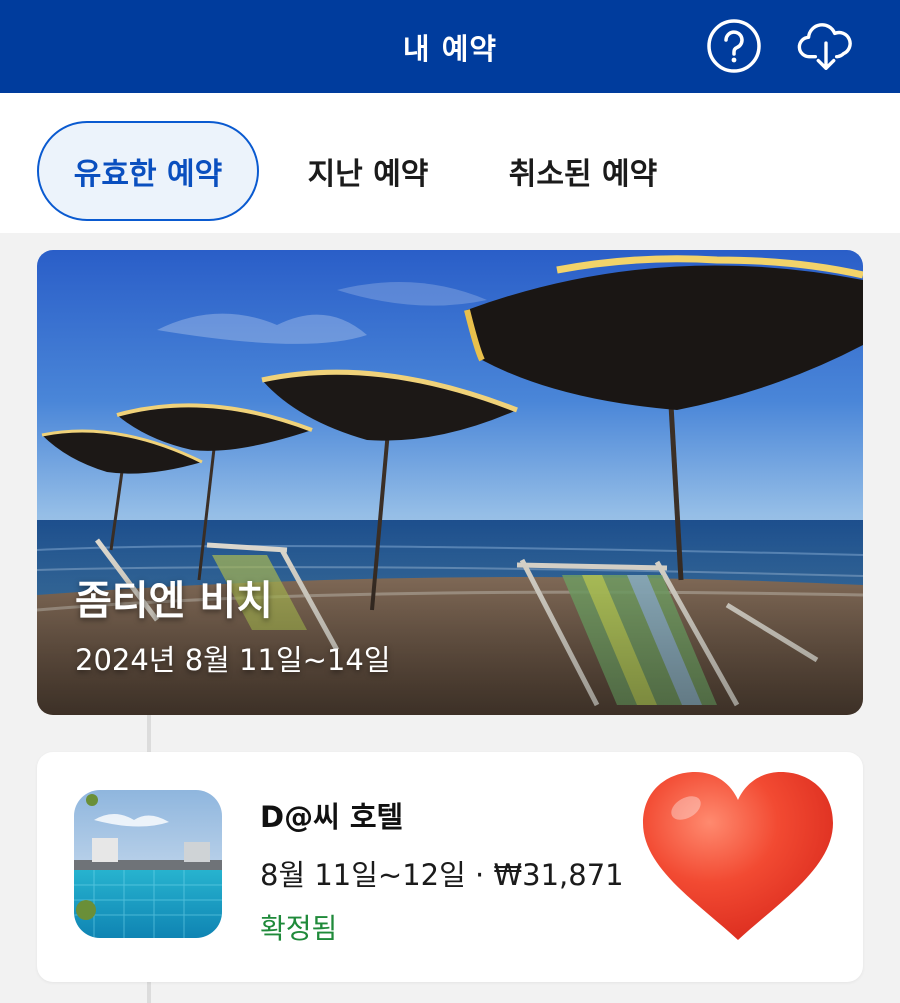  What do you see at coordinates (450, 163) in the screenshot?
I see `reservation-tabs: 유효한 예약 지난 예약 취소된 예약` at bounding box center [450, 163].